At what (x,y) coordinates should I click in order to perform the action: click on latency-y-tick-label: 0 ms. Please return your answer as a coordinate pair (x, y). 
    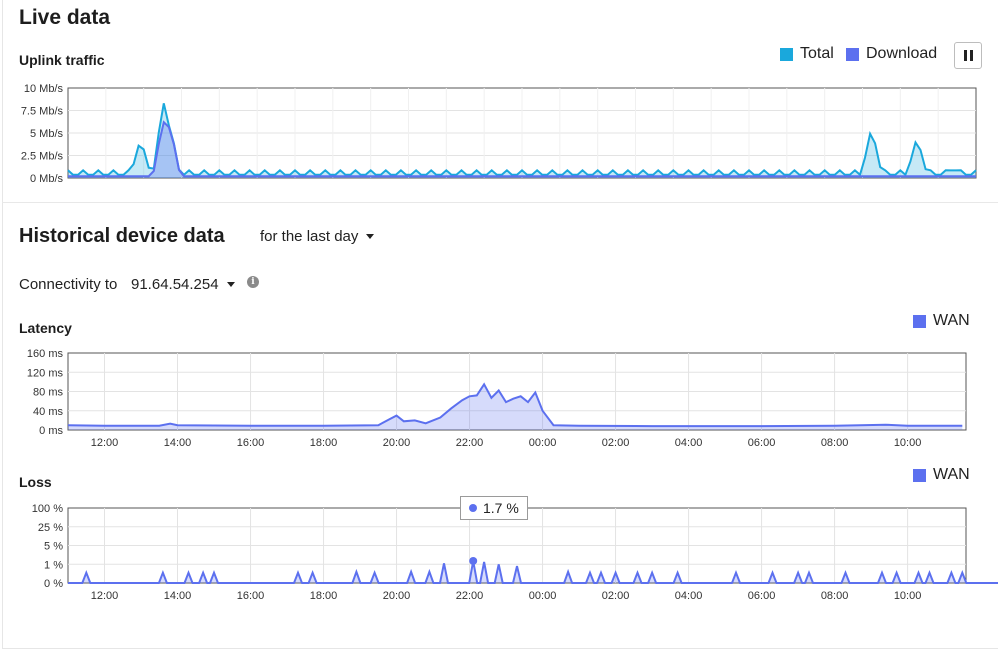
    Looking at the image, I should click on (51, 431).